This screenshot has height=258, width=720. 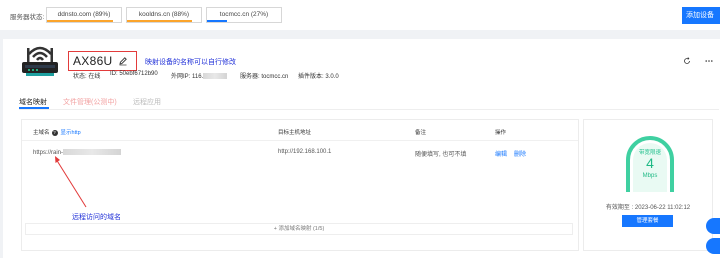 What do you see at coordinates (93, 61) in the screenshot?
I see `device-name: AX86U` at bounding box center [93, 61].